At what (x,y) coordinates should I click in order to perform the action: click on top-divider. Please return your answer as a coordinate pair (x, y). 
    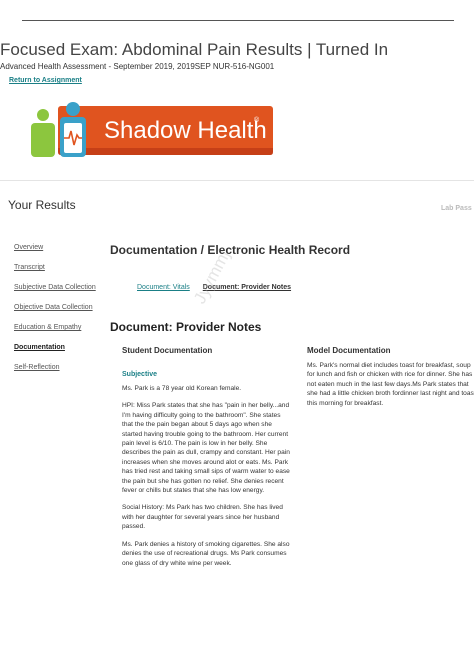
    Looking at the image, I should click on (238, 20).